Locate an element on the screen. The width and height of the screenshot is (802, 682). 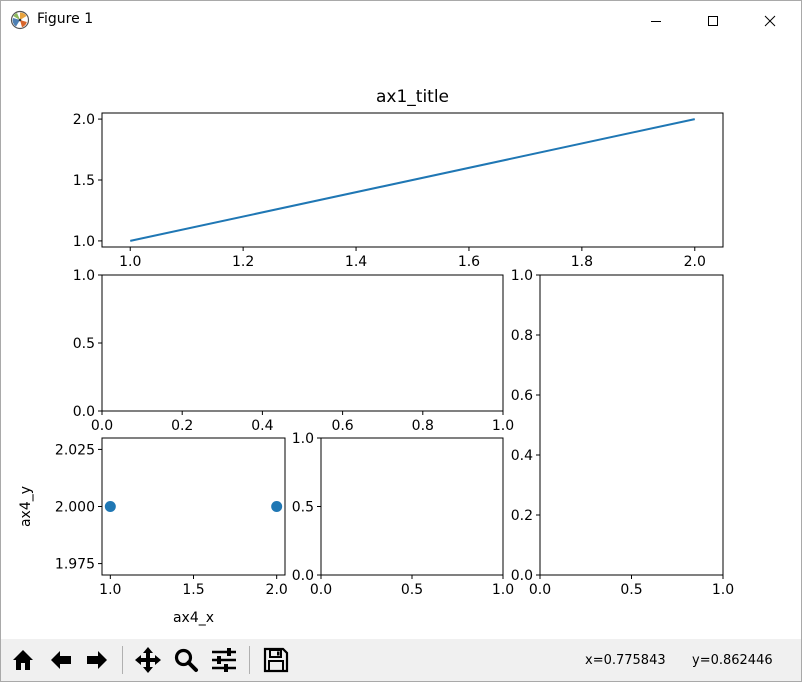
back-button is located at coordinates (61, 660).